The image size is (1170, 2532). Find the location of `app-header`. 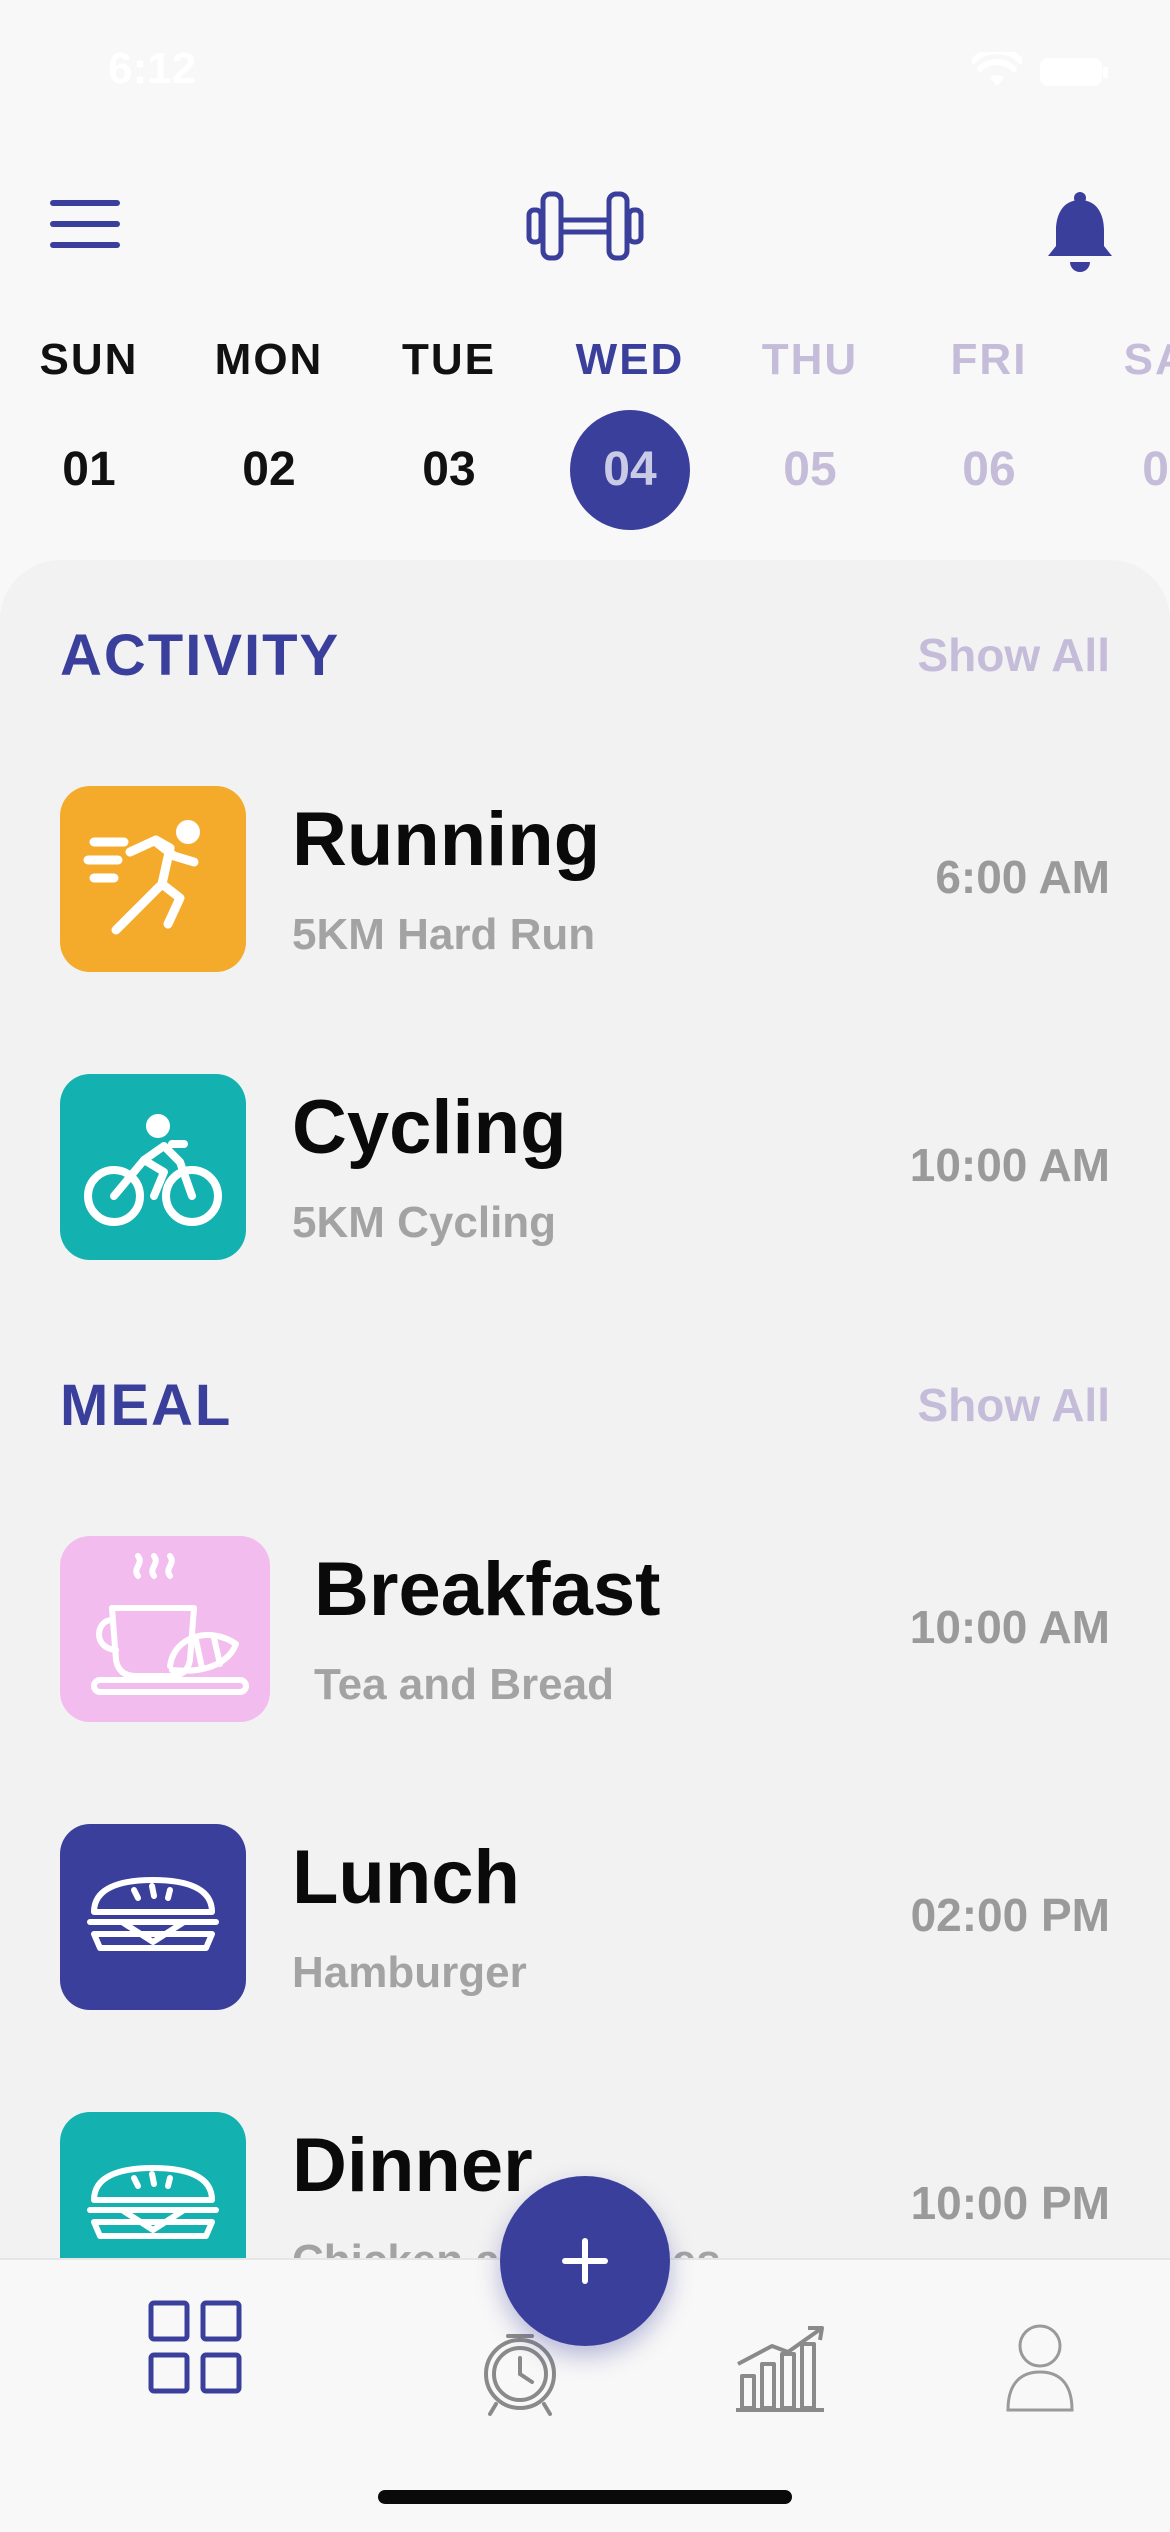

app-header is located at coordinates (585, 225).